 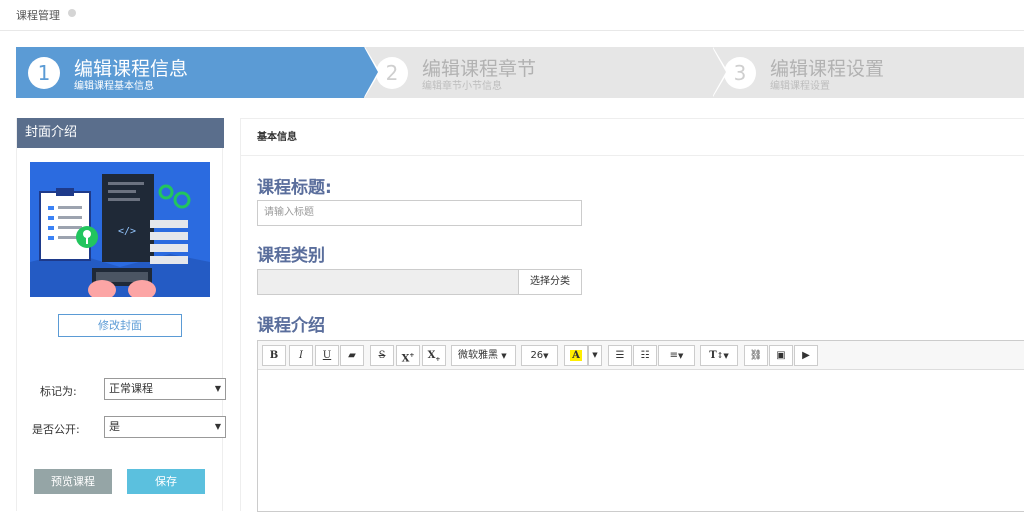 I want to click on video-icon: ▶, so click(x=806, y=355).